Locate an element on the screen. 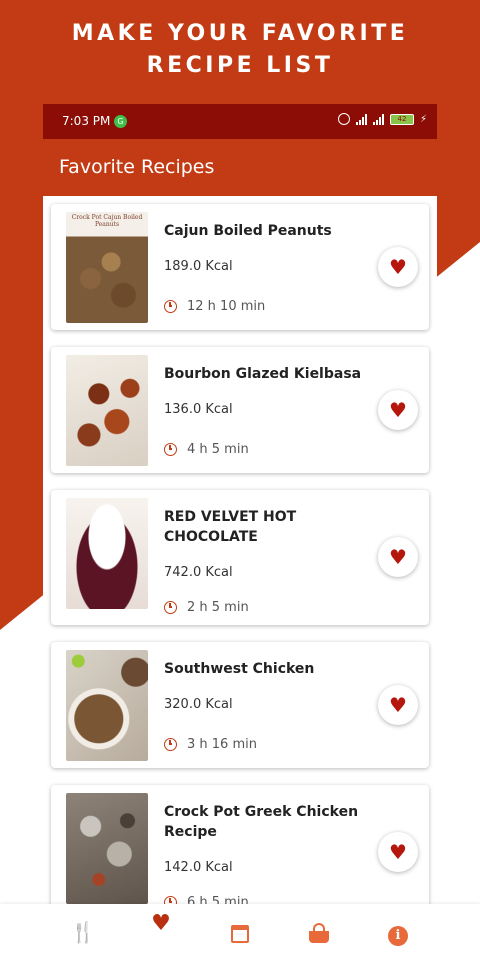 This screenshot has width=480, height=960. recipe-name: Cajun Boiled Peanuts is located at coordinates (248, 231).